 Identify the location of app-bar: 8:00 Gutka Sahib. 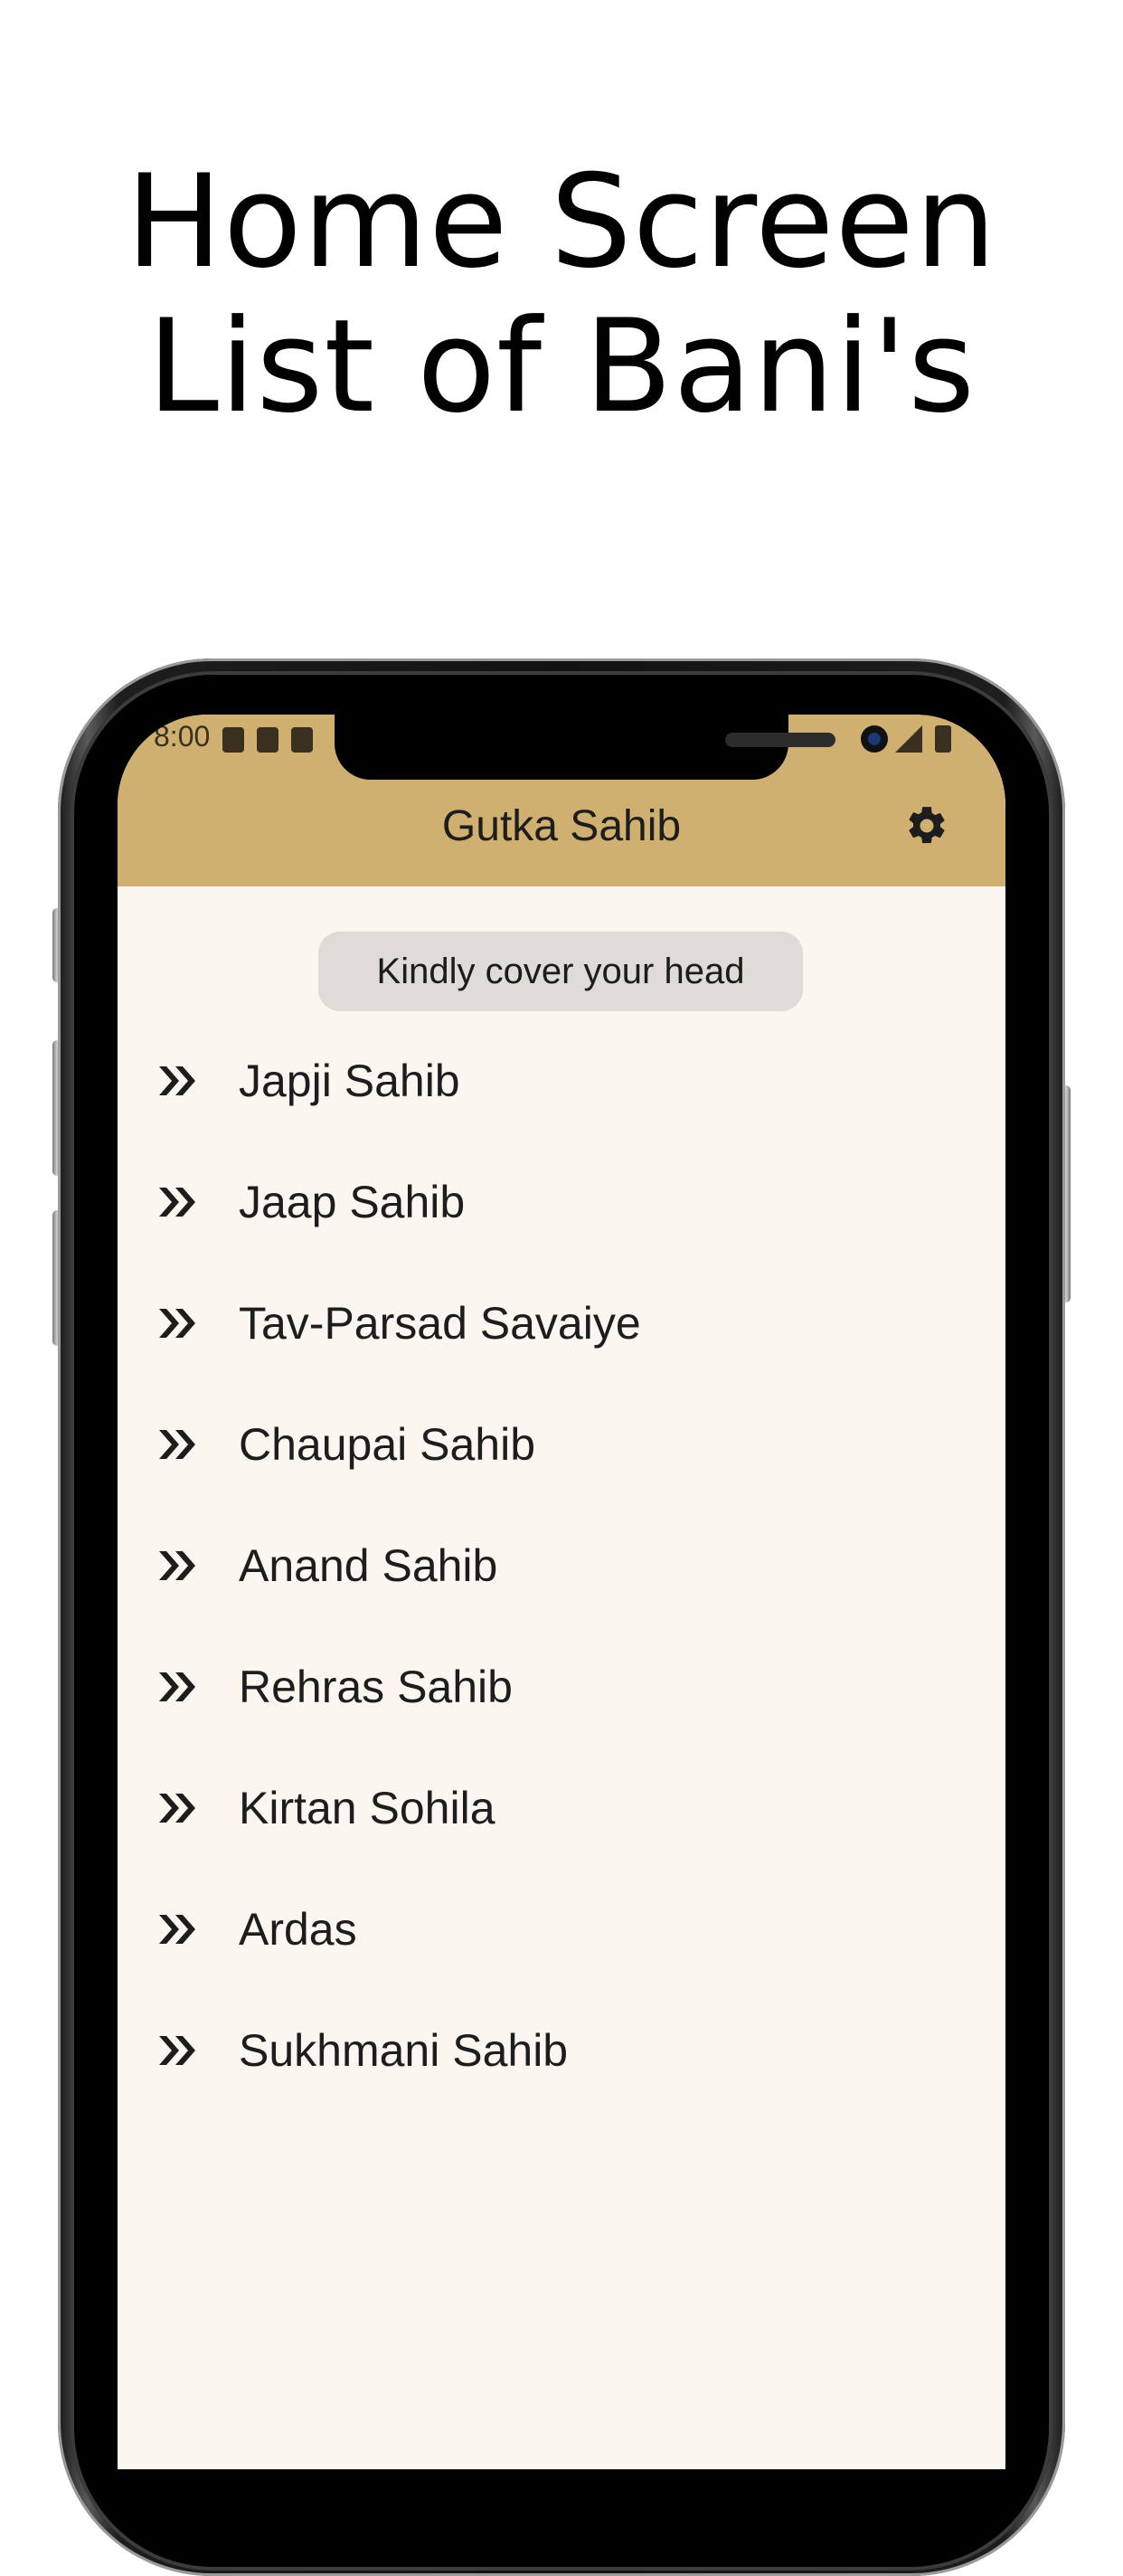
(561, 800).